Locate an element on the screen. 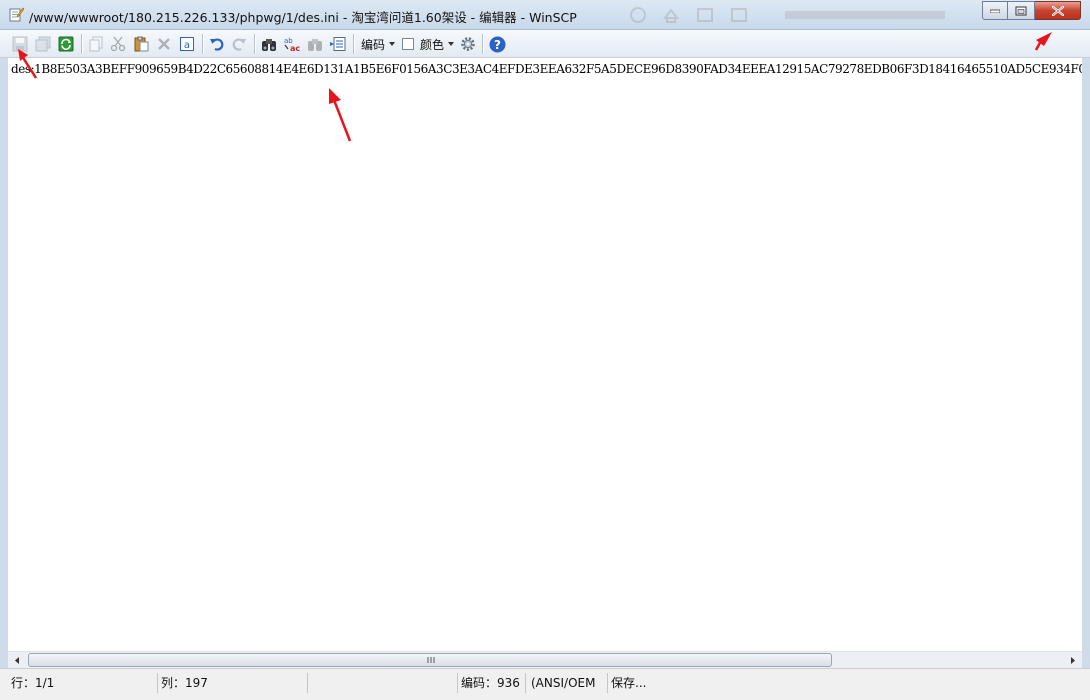 The image size is (1090, 700). minimize-icon is located at coordinates (995, 11).